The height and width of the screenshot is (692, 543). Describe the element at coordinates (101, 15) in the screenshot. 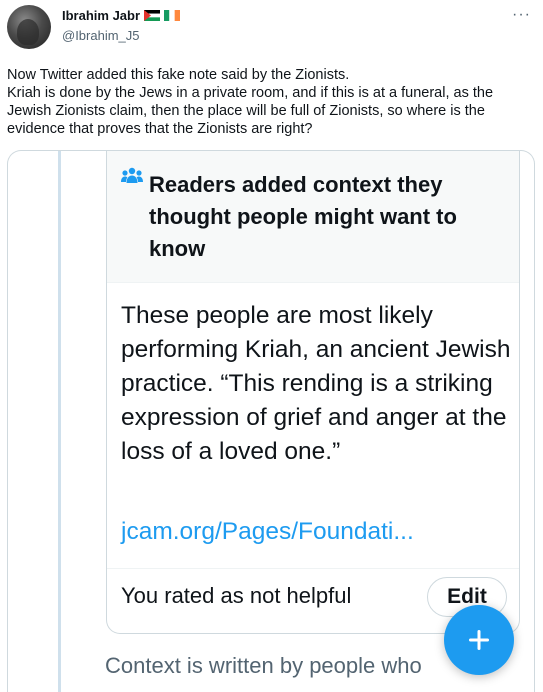

I see `display-name: Ibrahim Jabr` at that location.